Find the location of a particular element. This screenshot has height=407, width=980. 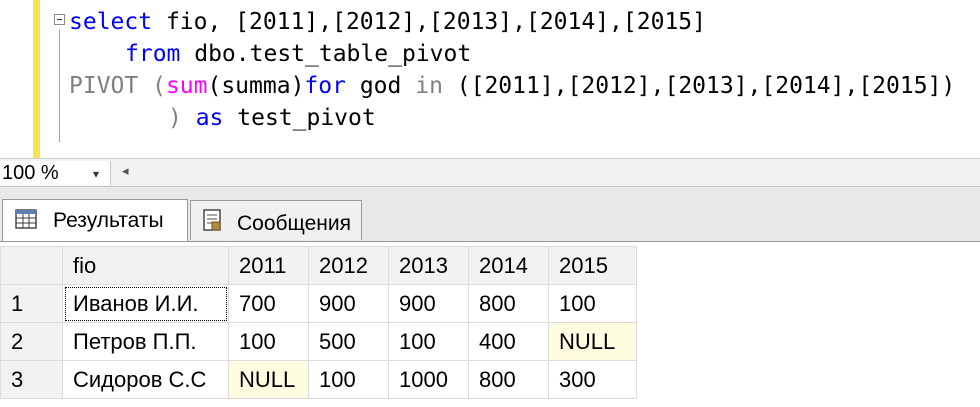

tab-messages-label: Сообщения is located at coordinates (294, 223).